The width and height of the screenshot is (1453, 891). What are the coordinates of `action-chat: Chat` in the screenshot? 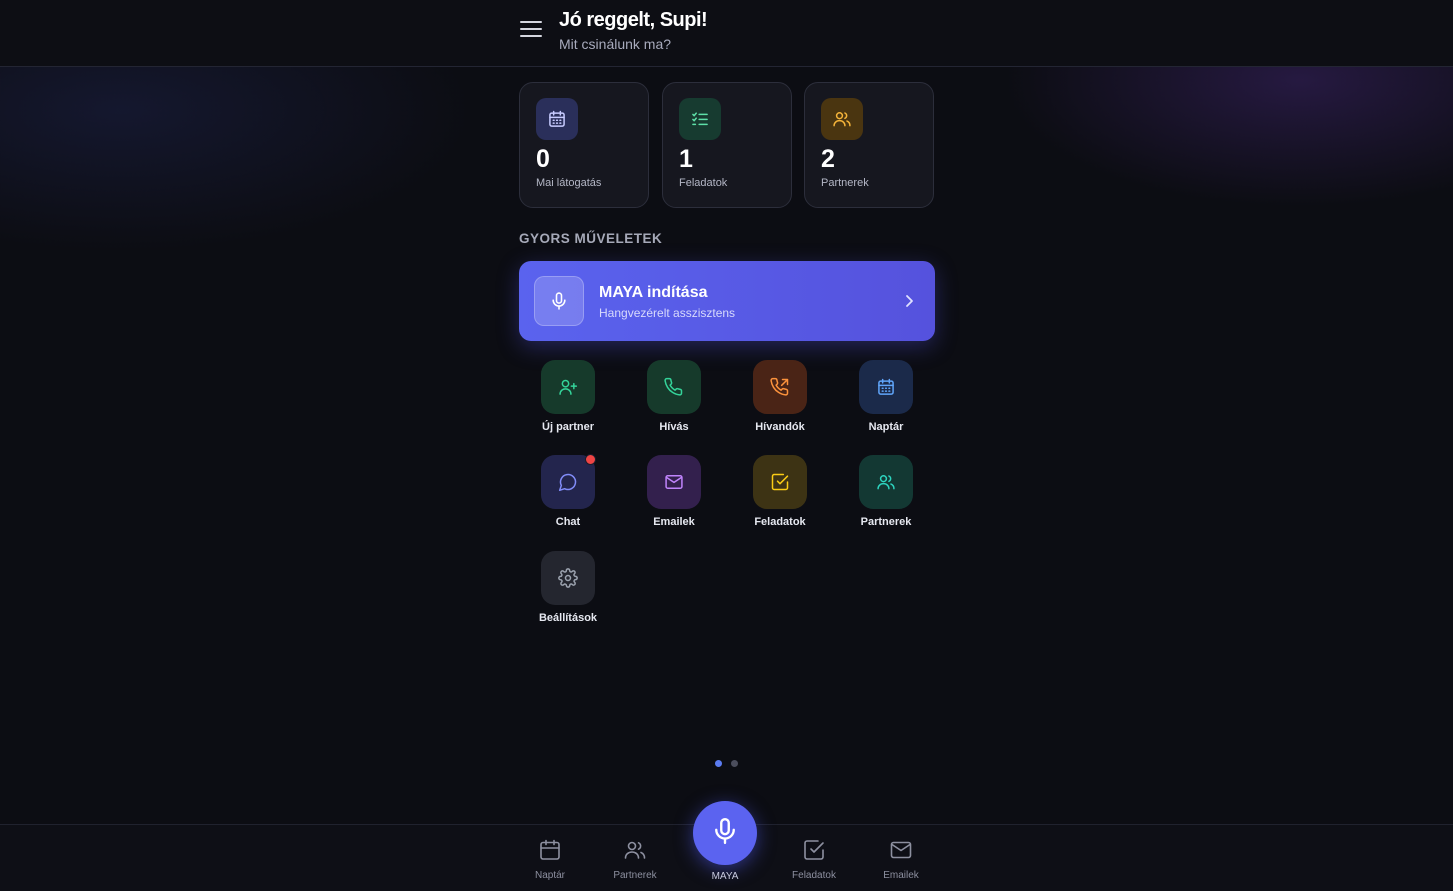 It's located at (568, 491).